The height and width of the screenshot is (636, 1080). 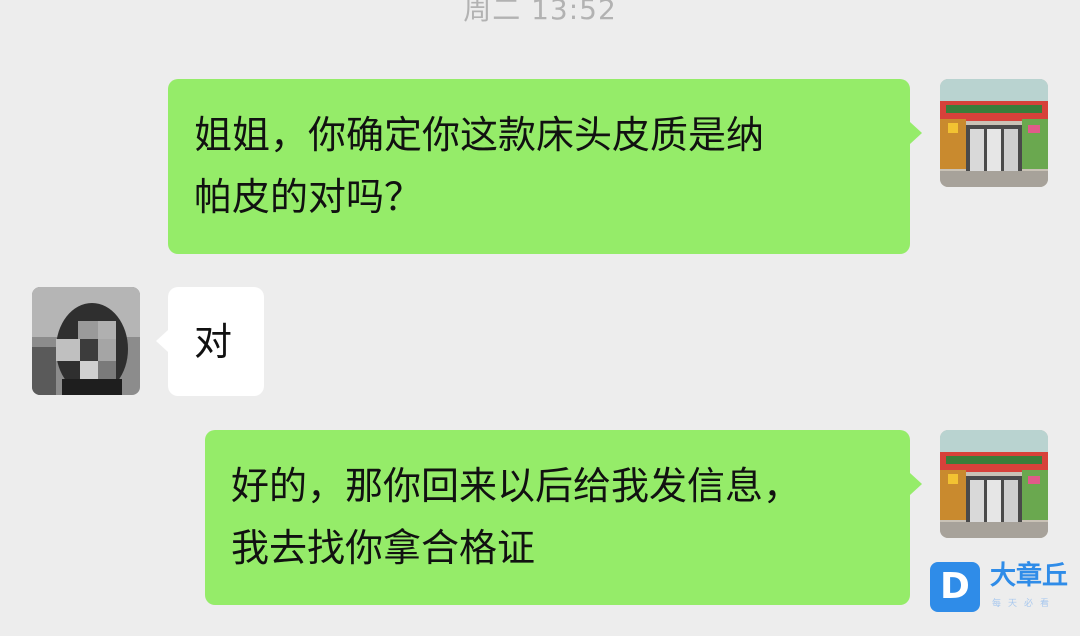 What do you see at coordinates (308, 197) in the screenshot?
I see `message-line: 帕皮的对吗？` at bounding box center [308, 197].